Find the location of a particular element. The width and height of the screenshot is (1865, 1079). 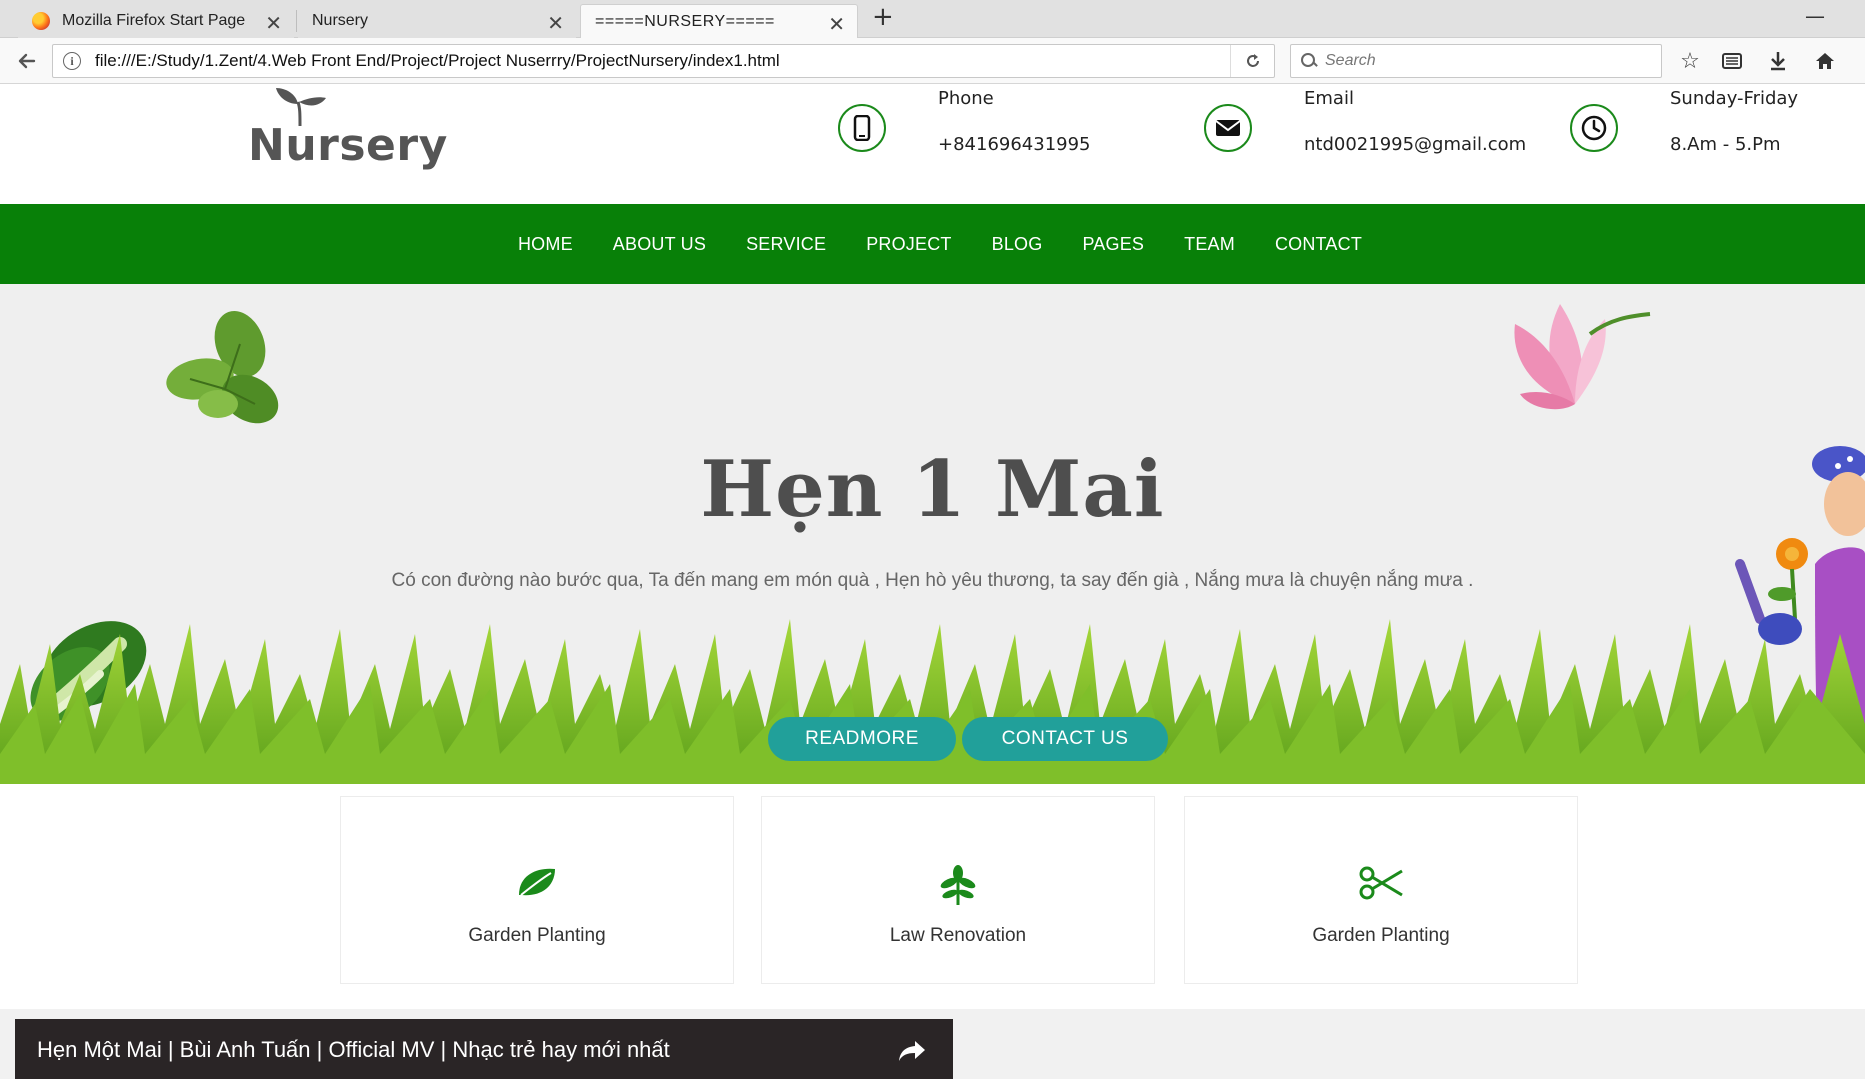

contact-email: Email ntd0021995@gmail.com is located at coordinates (1374, 144).